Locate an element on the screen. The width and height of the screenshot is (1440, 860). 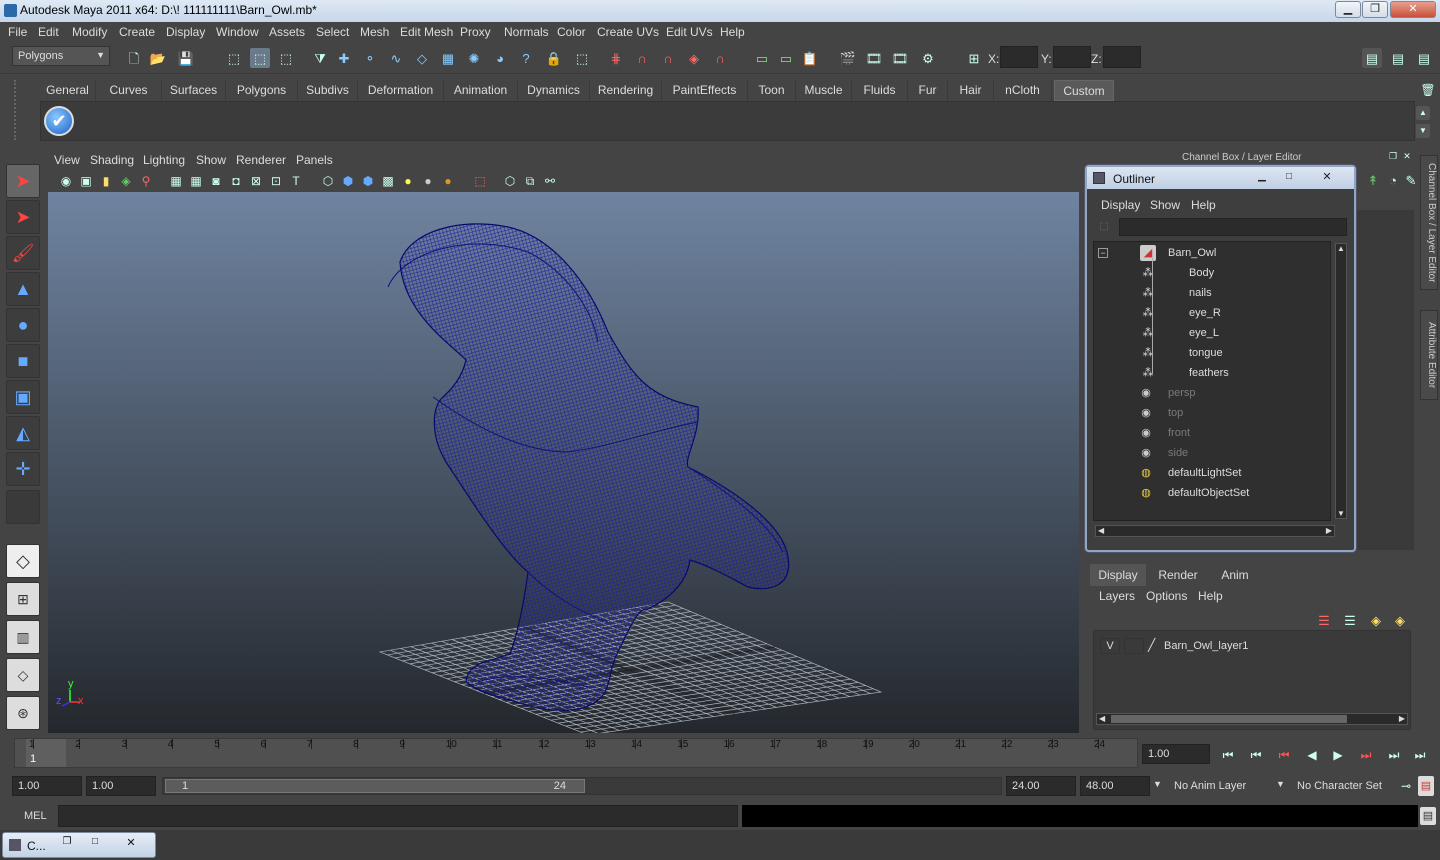
layer-type-toggle is located at coordinates (1134, 646).